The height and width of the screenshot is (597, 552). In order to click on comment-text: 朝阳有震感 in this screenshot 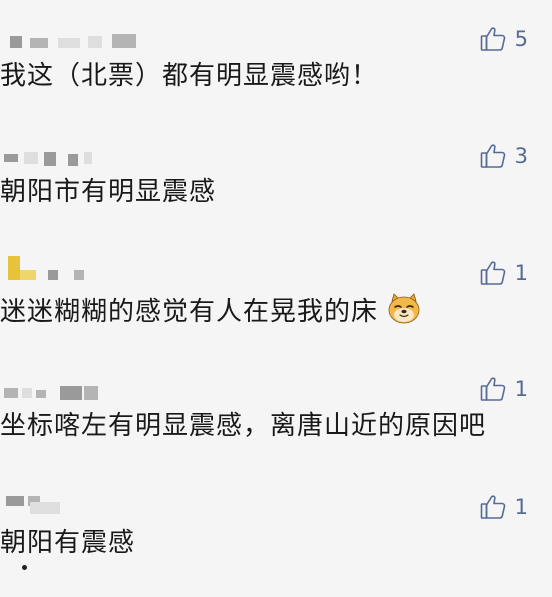, I will do `click(68, 543)`.